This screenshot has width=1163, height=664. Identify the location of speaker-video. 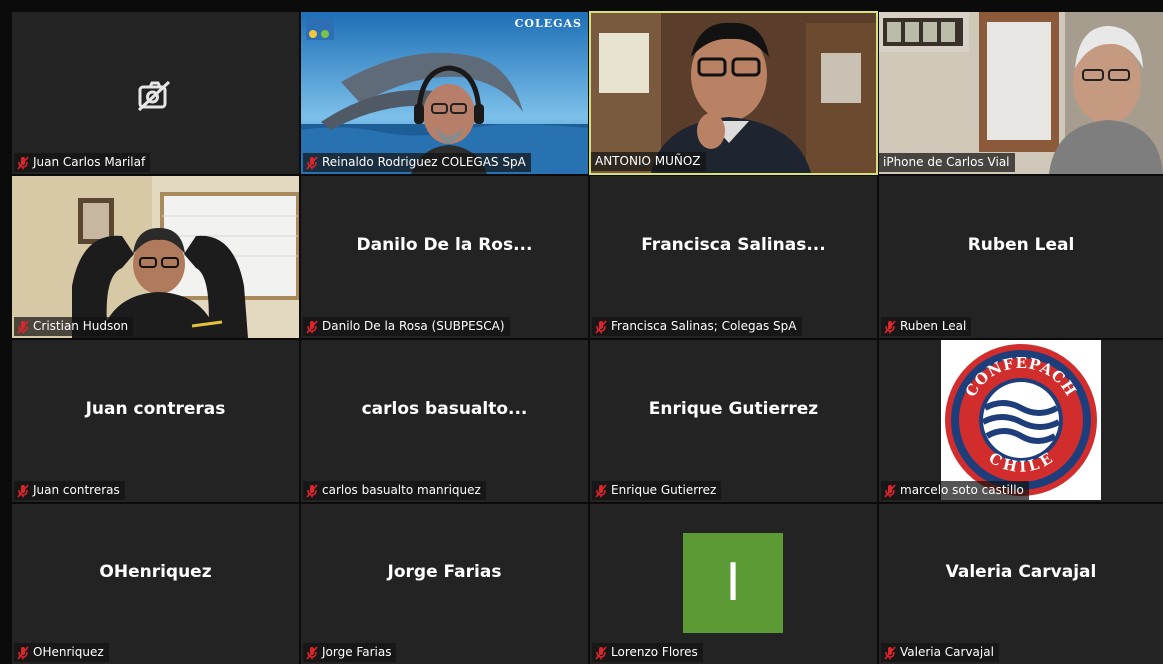
(733, 93).